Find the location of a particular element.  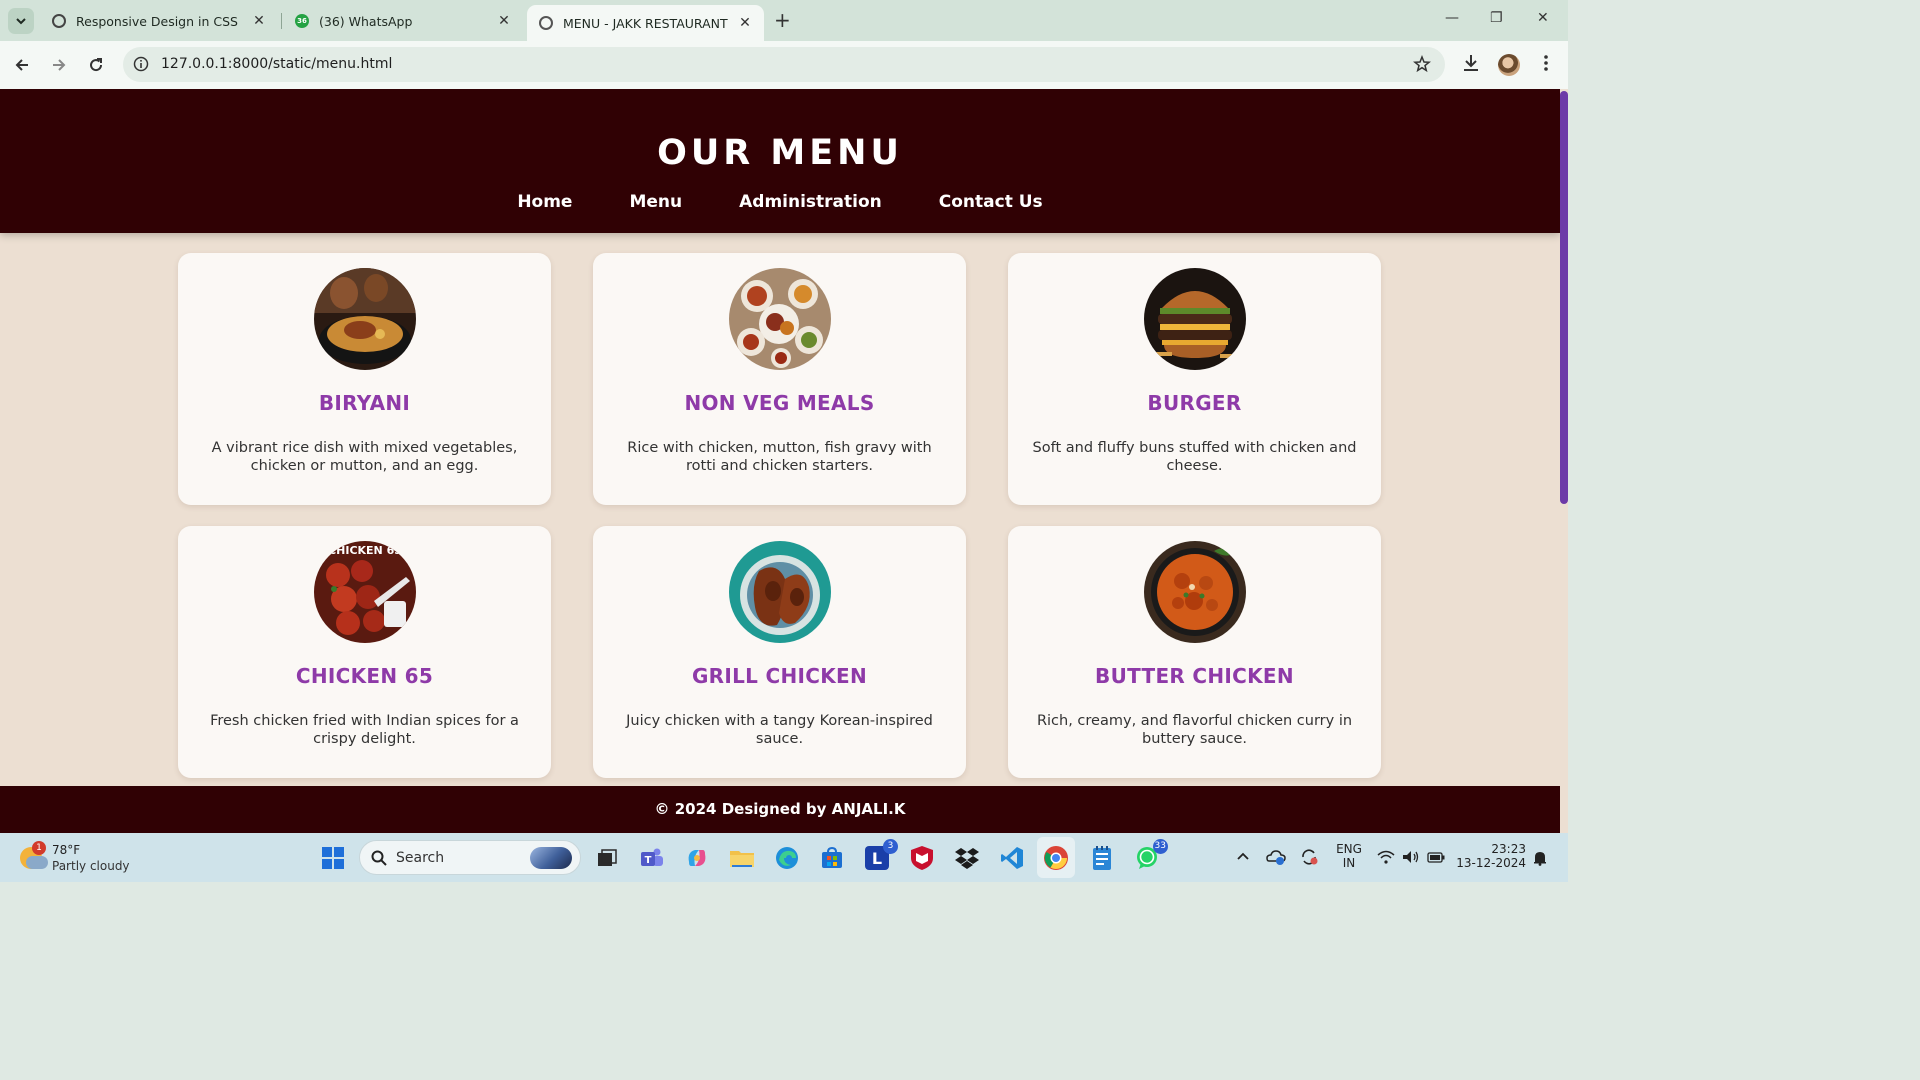

reload-icon is located at coordinates (96, 65).